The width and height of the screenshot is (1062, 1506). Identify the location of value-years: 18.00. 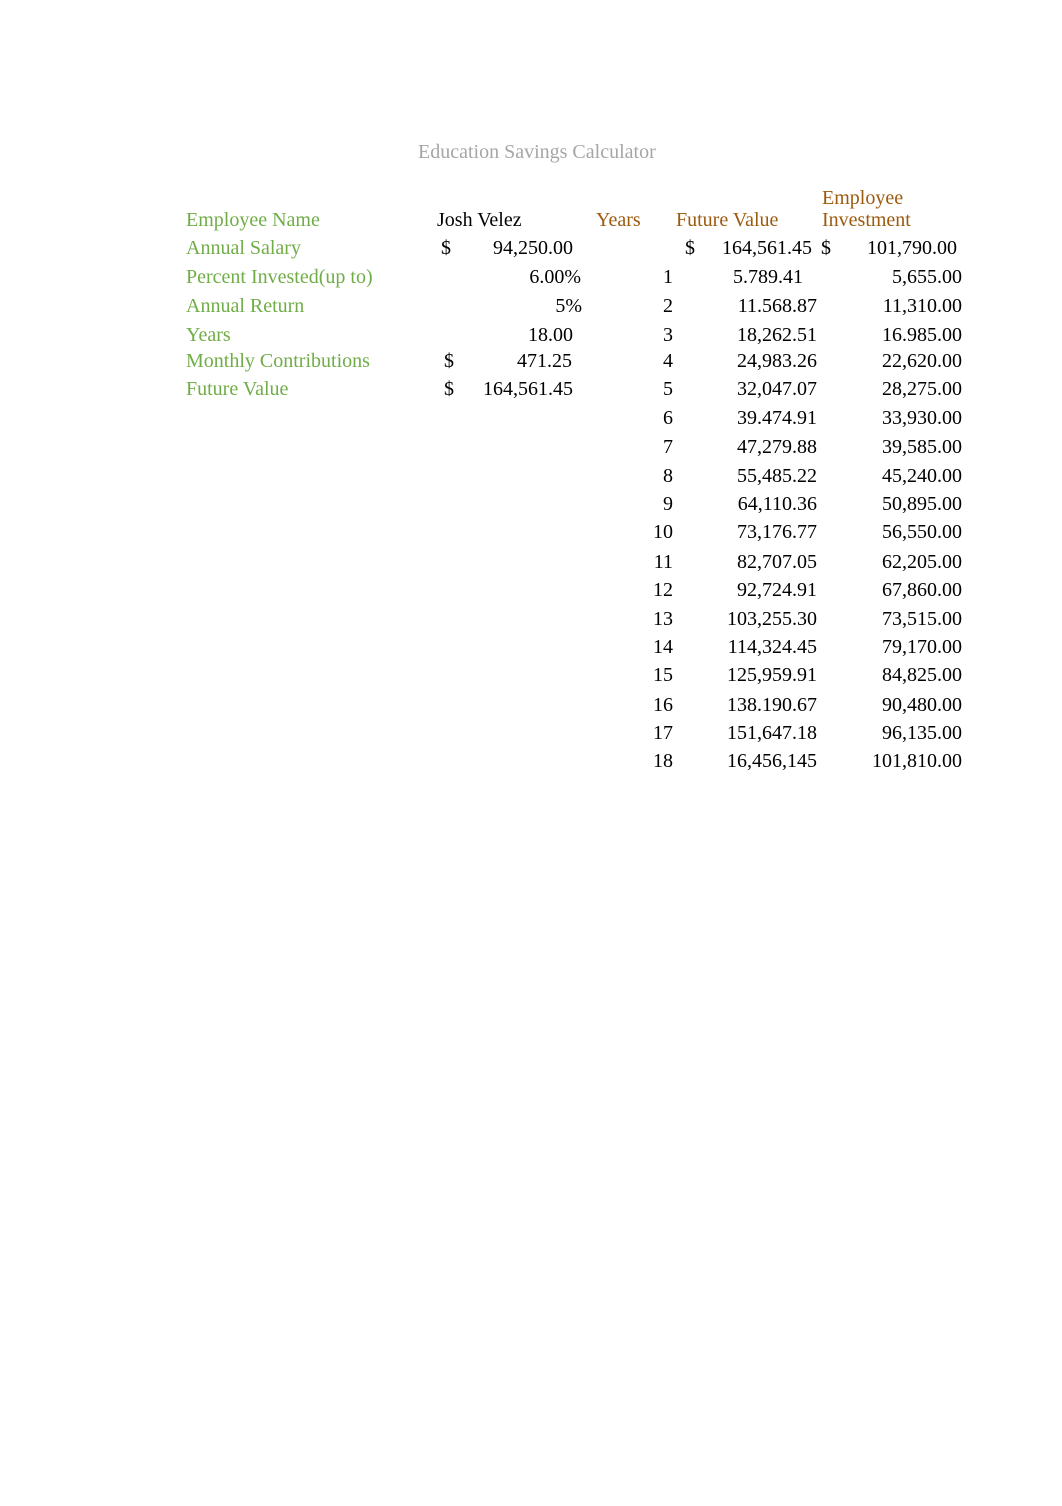
(550, 335).